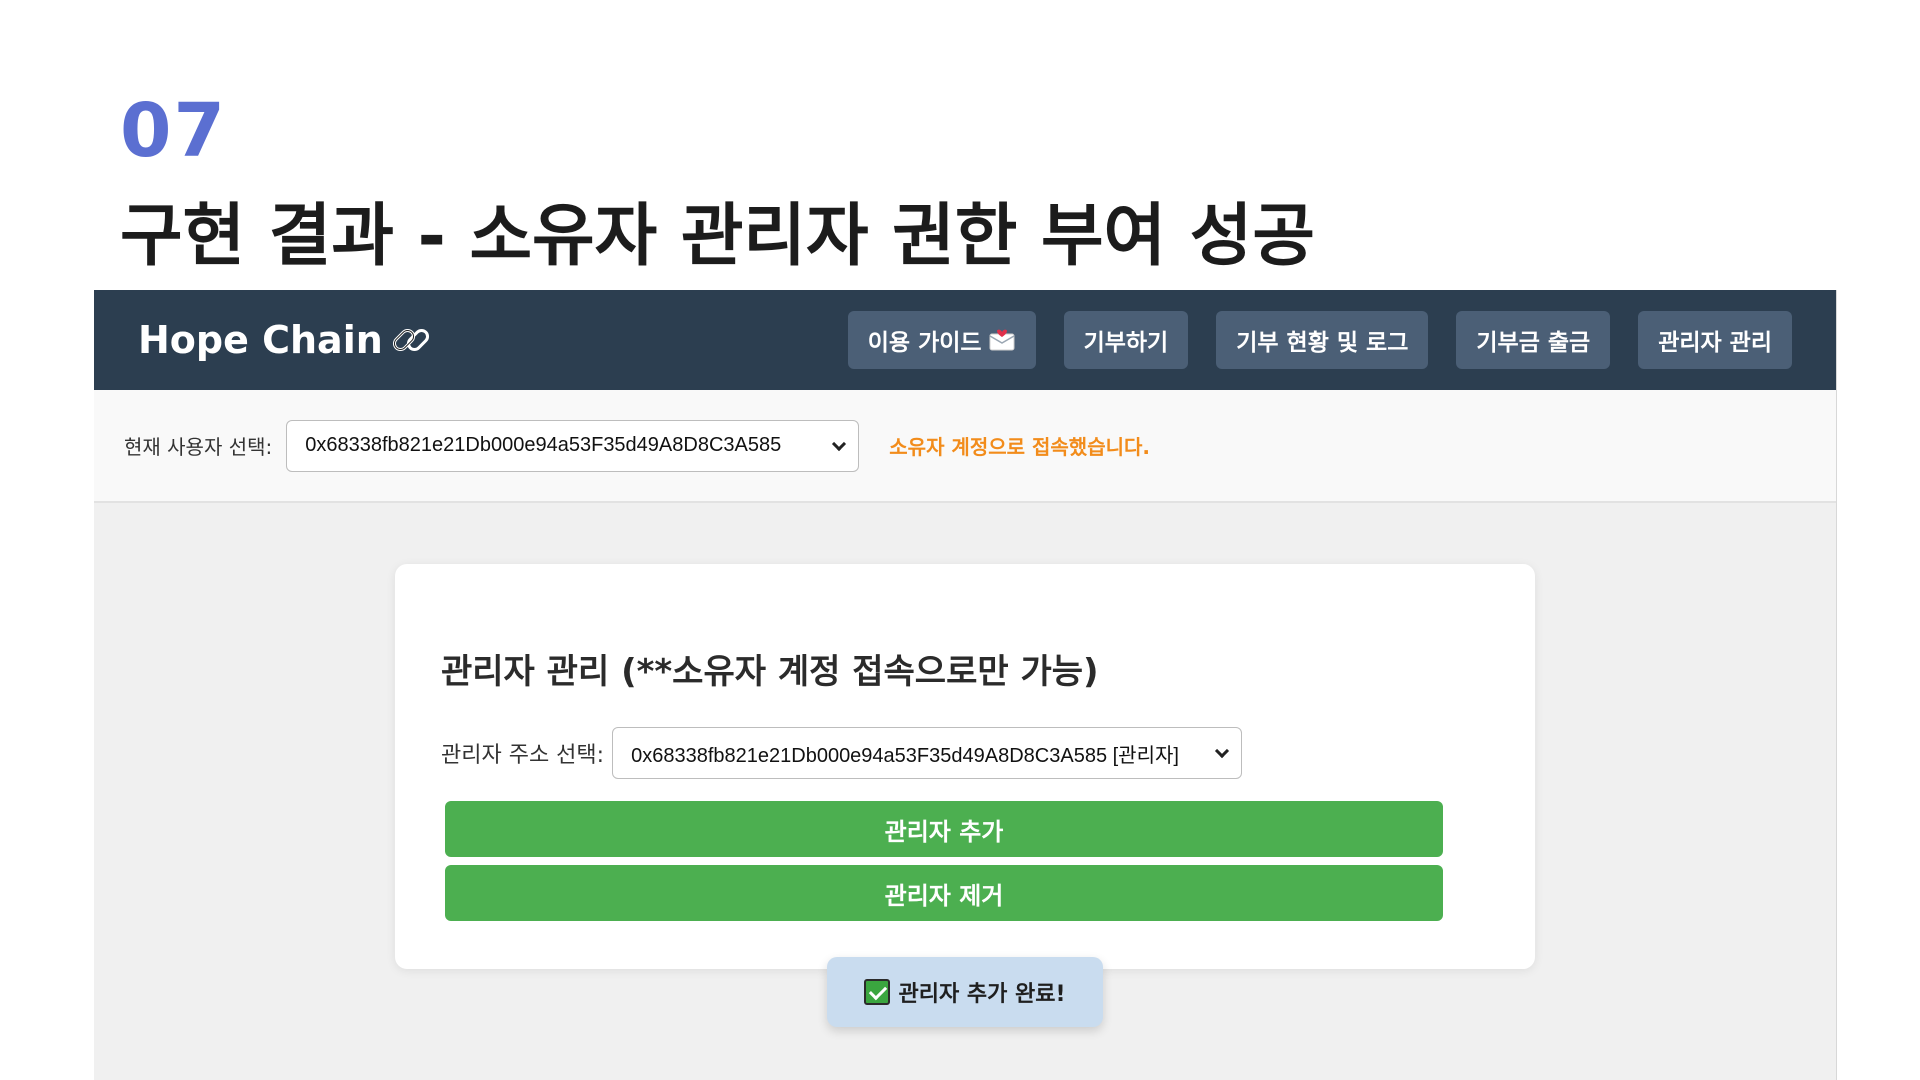 The image size is (1920, 1080). I want to click on success-toast: 관리자 추가 완료!, so click(965, 992).